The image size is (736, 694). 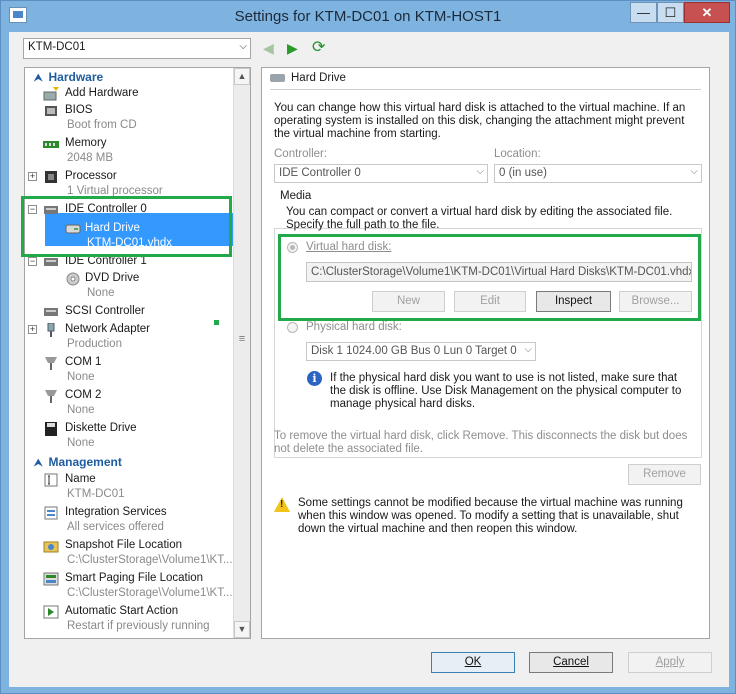 I want to click on tree-section-management: ⮝ Management, so click(x=75, y=463).